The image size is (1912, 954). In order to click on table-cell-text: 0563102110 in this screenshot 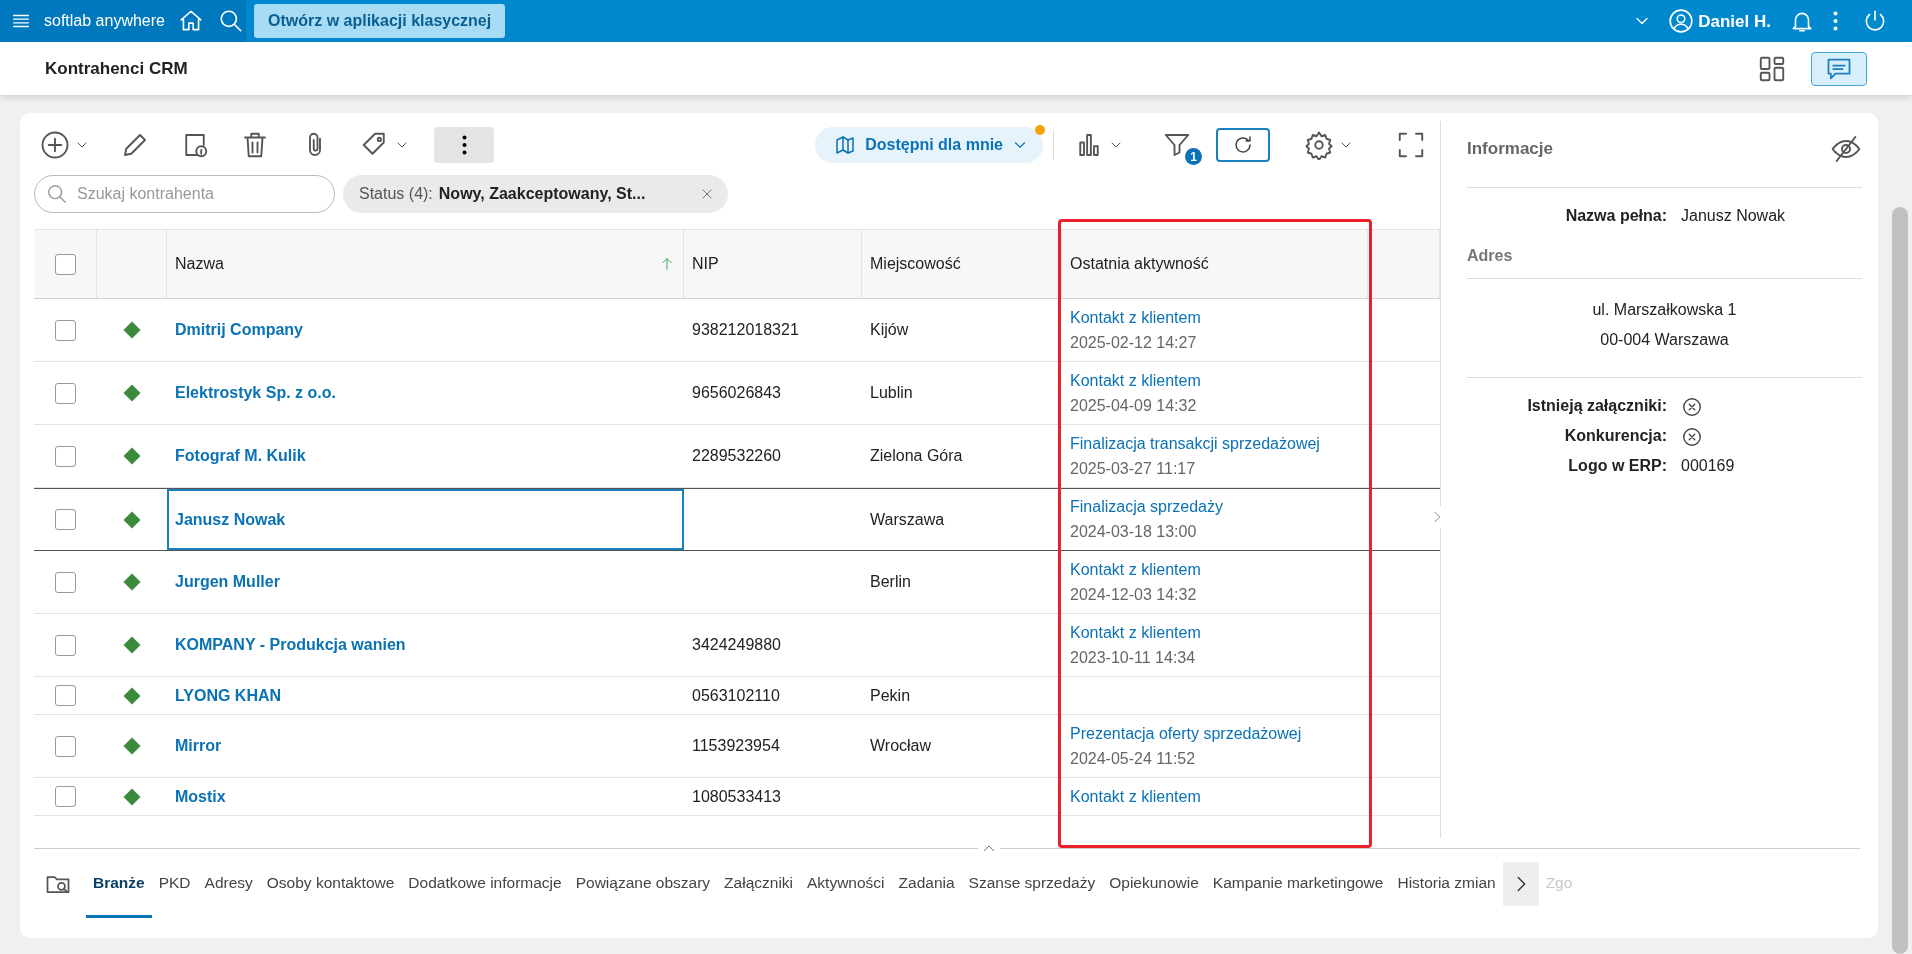, I will do `click(736, 695)`.